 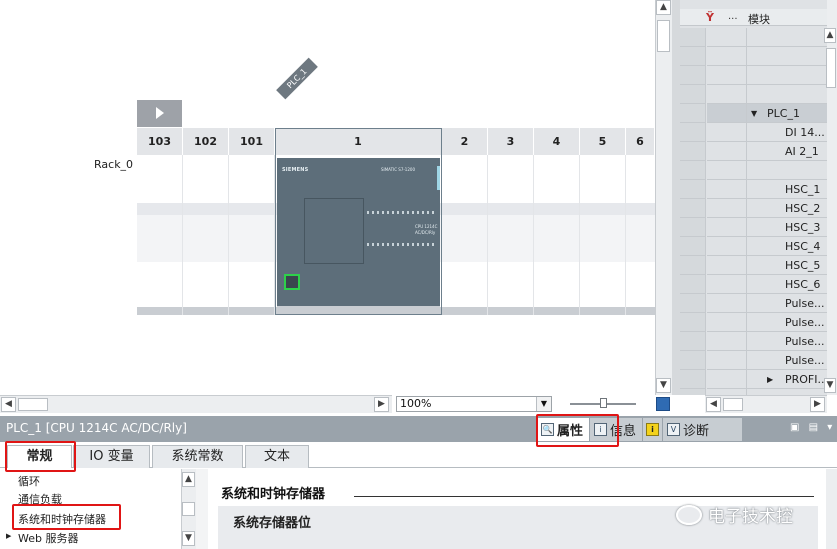 What do you see at coordinates (787, 246) in the screenshot?
I see `row-module-cell: HSC_4` at bounding box center [787, 246].